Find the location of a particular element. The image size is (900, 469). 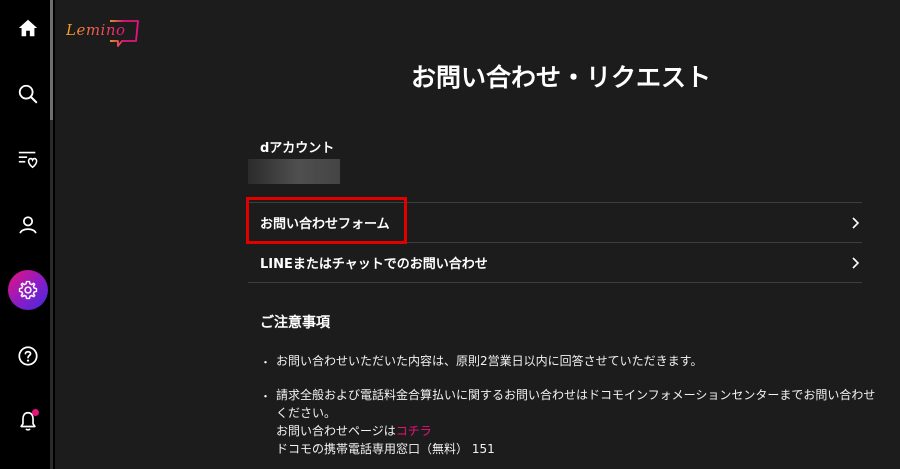

highlight-annotation-box is located at coordinates (326, 220).